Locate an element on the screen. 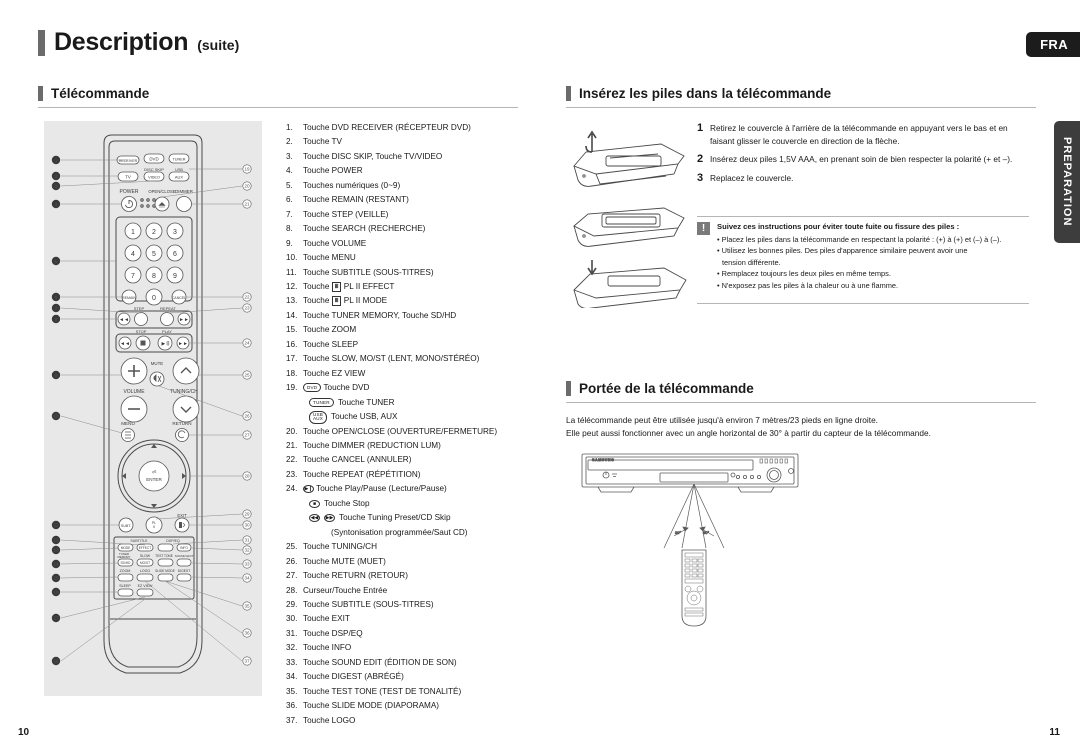  svg-text: 1 is located at coordinates (133, 232).